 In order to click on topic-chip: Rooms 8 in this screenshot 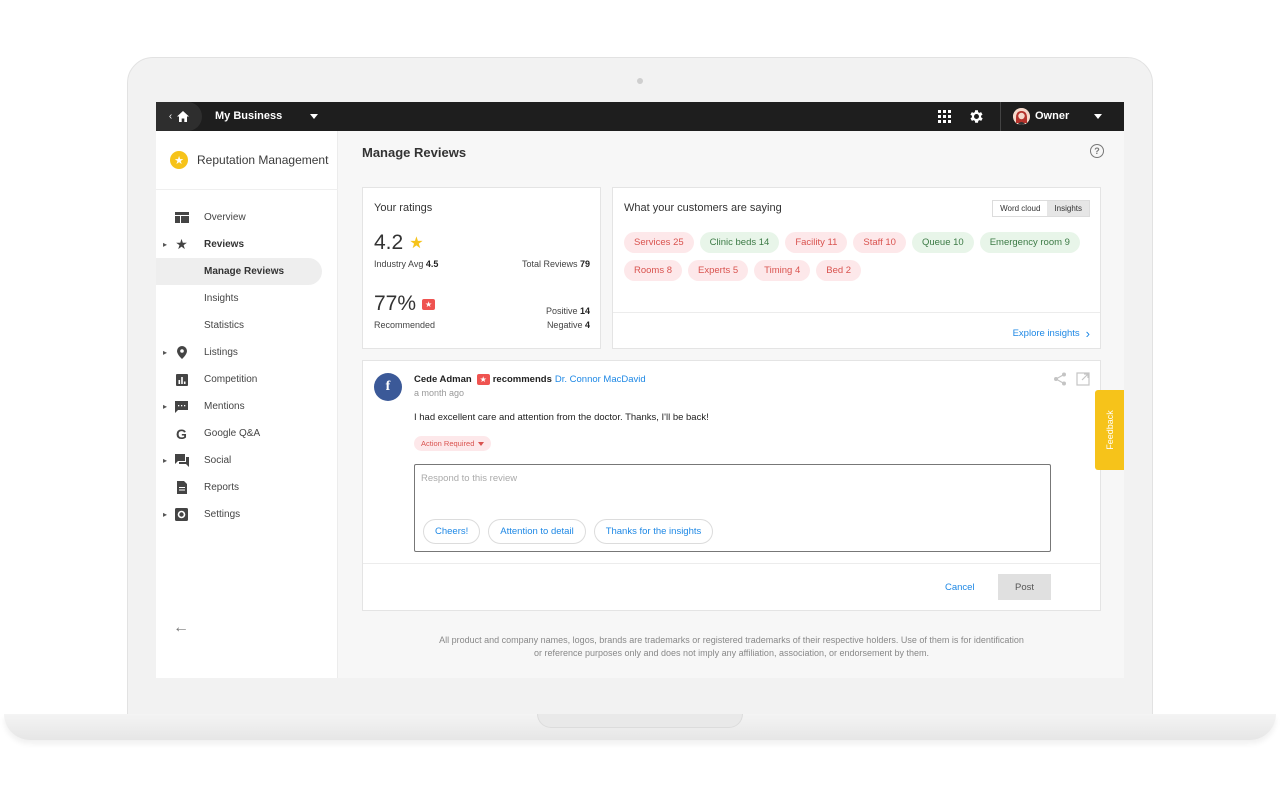, I will do `click(653, 270)`.